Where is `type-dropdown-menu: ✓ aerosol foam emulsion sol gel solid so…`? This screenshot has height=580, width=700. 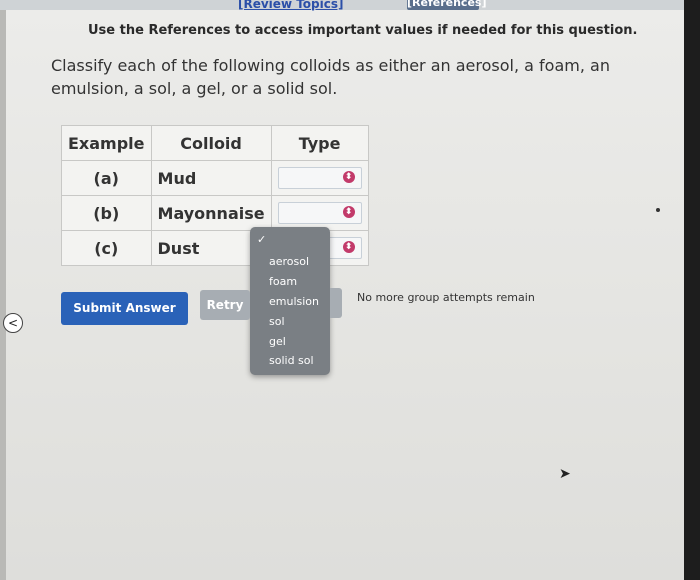 type-dropdown-menu: ✓ aerosol foam emulsion sol gel solid so… is located at coordinates (290, 301).